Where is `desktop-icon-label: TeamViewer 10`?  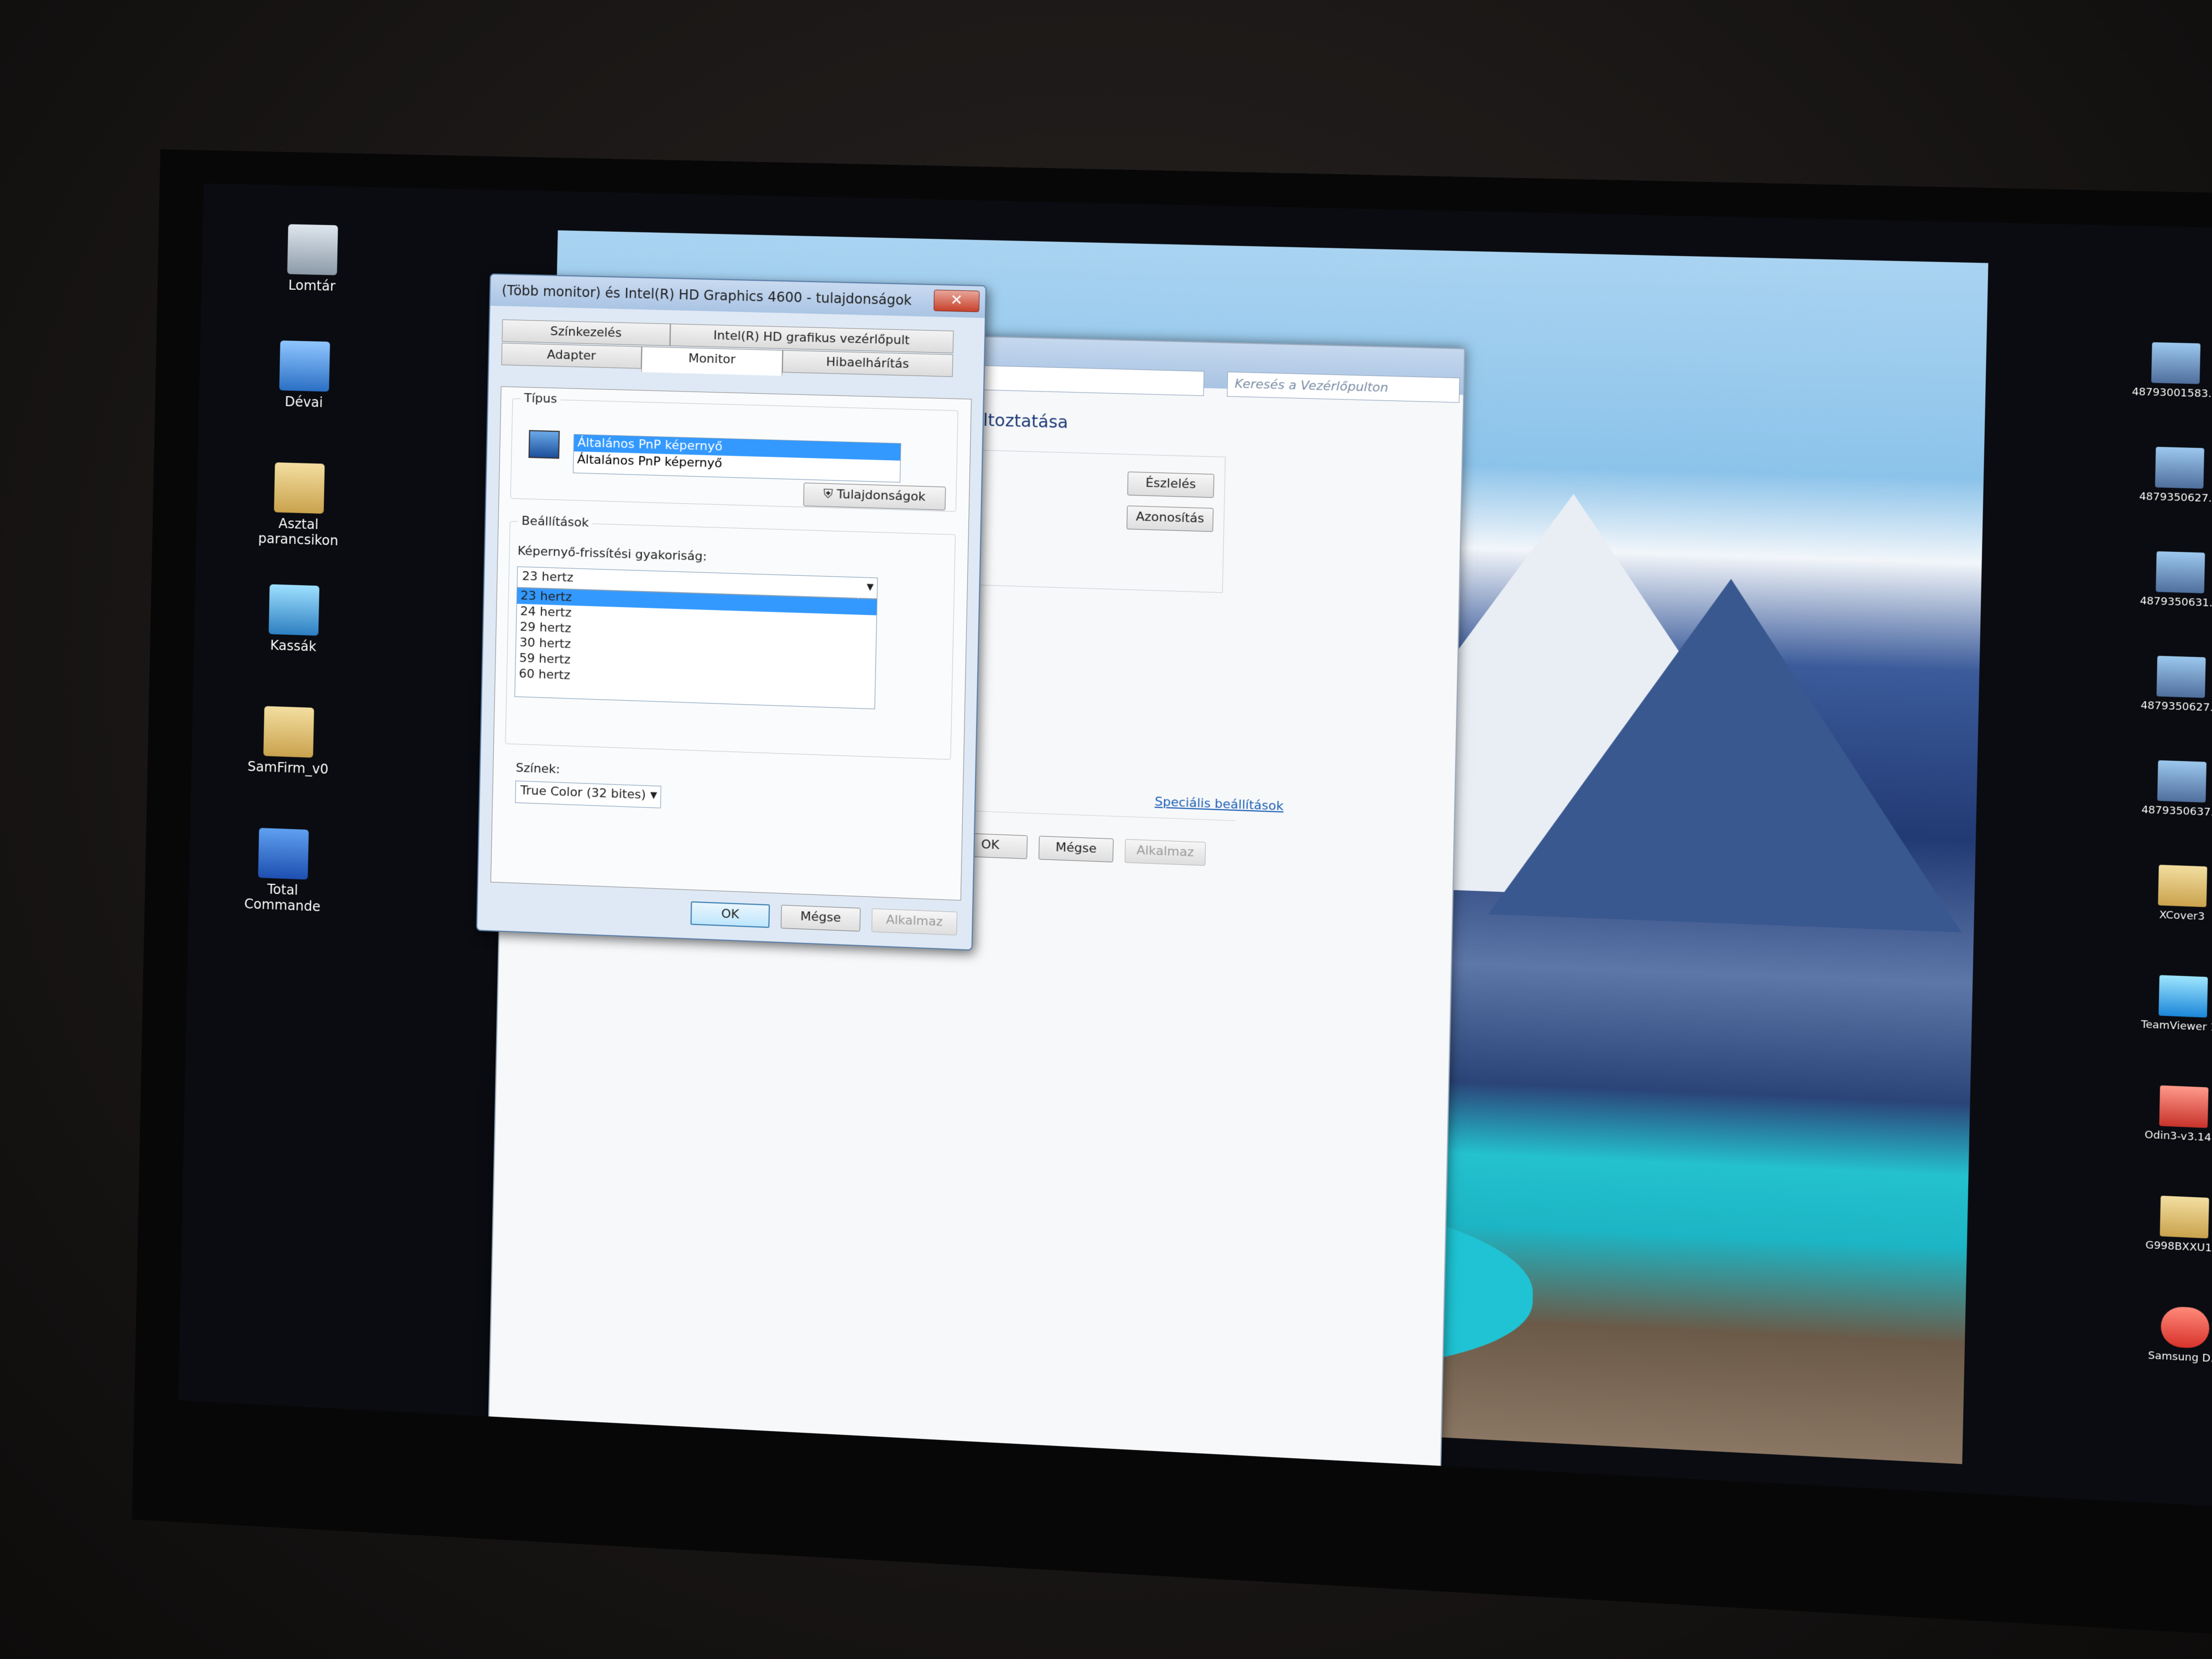
desktop-icon-label: TeamViewer 10 is located at coordinates (2176, 1026).